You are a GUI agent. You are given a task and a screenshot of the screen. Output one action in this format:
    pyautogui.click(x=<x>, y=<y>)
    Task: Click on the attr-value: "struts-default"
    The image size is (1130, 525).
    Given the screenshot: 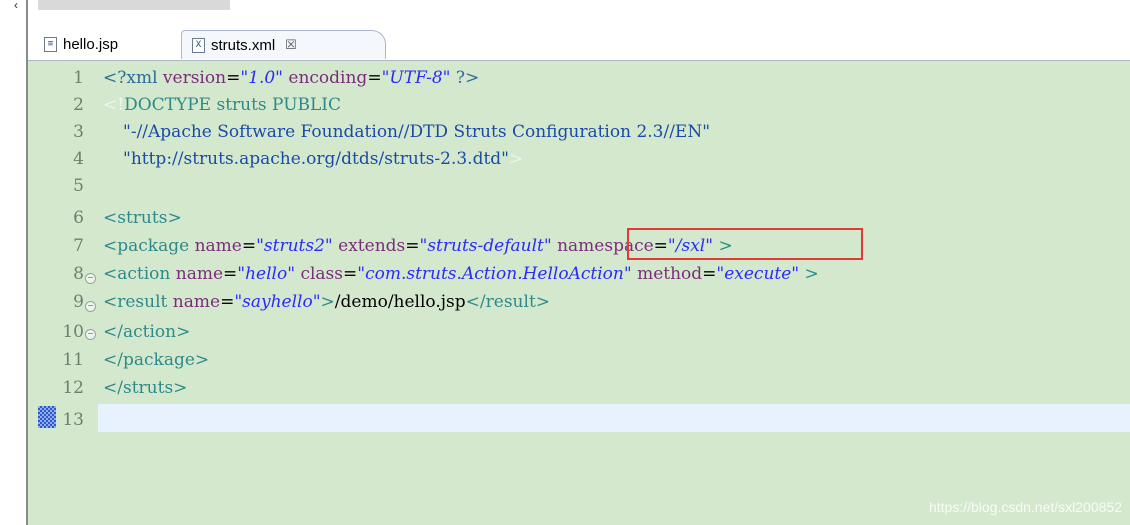 What is the action you would take?
    pyautogui.click(x=485, y=246)
    